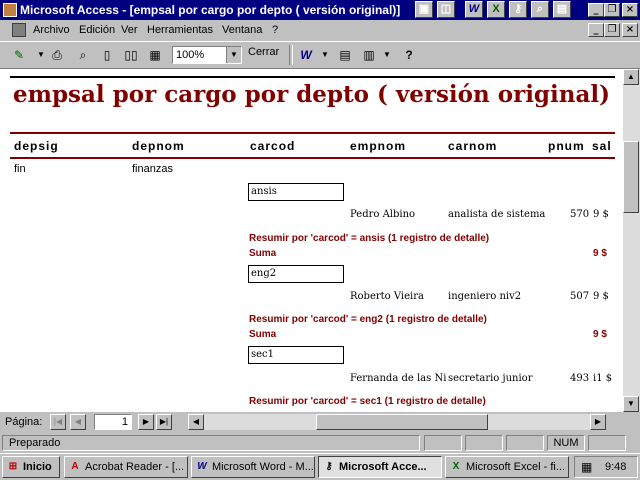 The image size is (640, 480). What do you see at coordinates (180, 30) in the screenshot?
I see `menu-herramientas: Herramientas` at bounding box center [180, 30].